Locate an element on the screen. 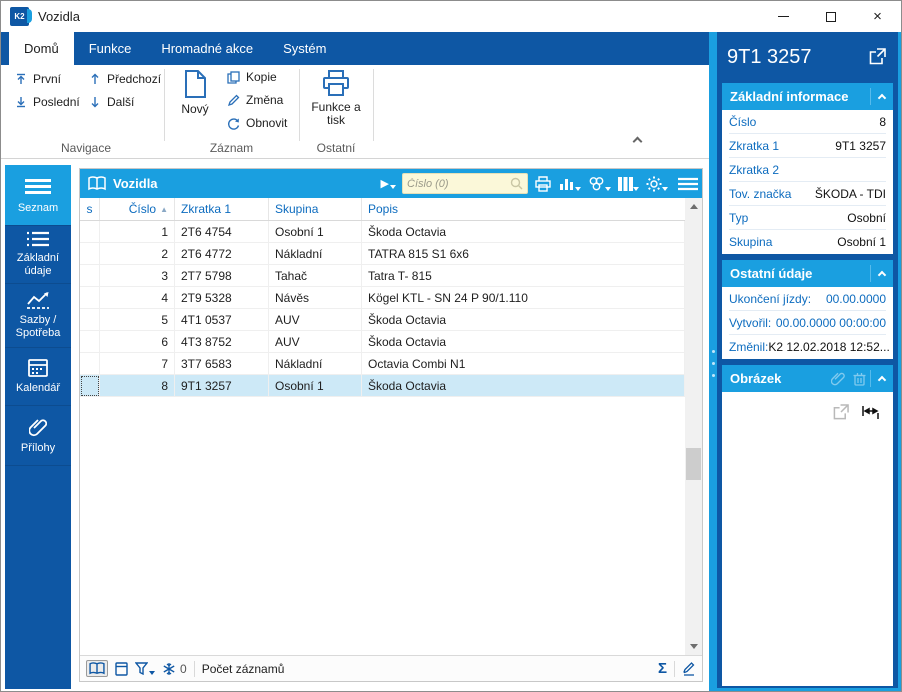 This screenshot has width=902, height=692. open-image-button is located at coordinates (841, 412).